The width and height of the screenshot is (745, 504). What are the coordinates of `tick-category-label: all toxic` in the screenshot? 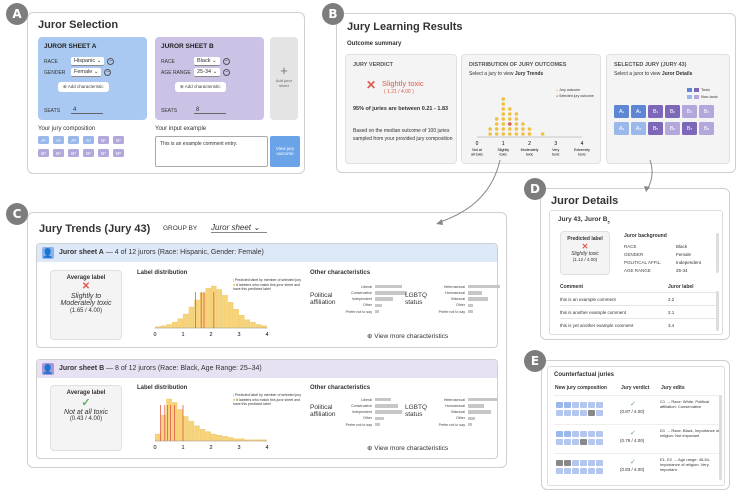 It's located at (477, 155).